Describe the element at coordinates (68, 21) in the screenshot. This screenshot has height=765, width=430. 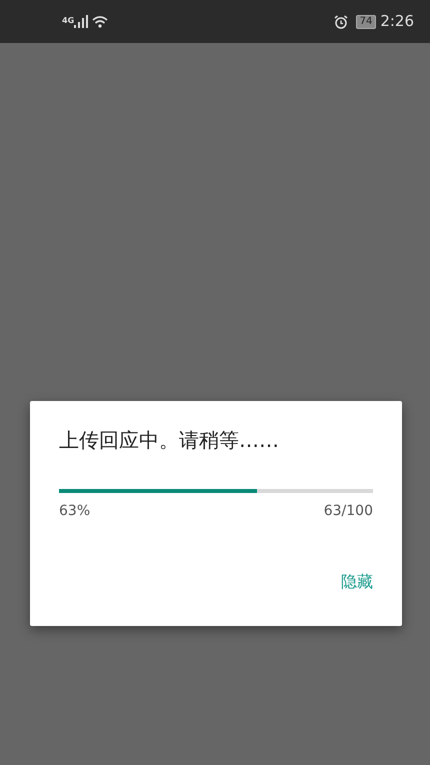
I see `network-type-label: 4G` at that location.